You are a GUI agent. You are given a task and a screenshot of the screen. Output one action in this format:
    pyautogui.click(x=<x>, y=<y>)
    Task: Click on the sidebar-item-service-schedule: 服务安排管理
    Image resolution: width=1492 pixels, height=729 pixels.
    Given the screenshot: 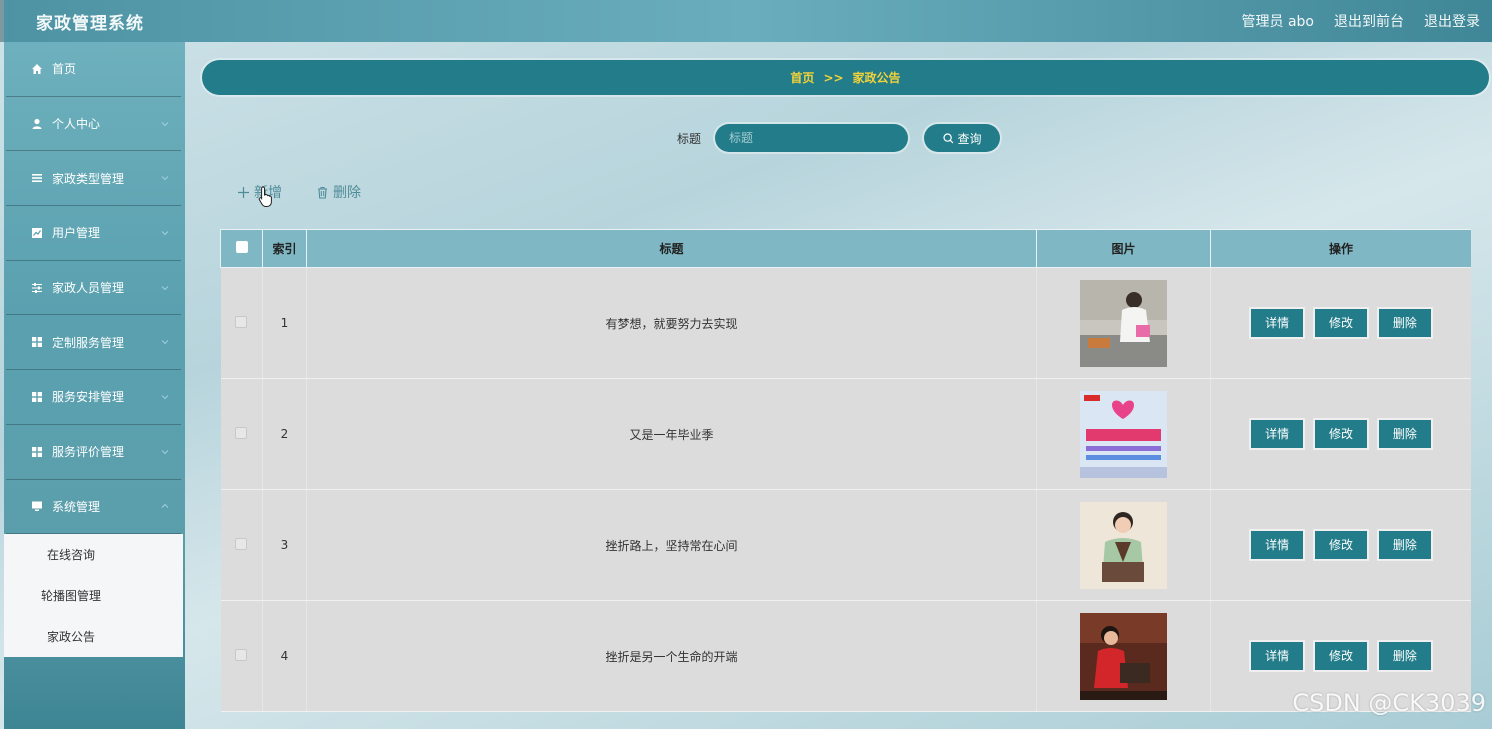 What is the action you would take?
    pyautogui.click(x=93, y=397)
    